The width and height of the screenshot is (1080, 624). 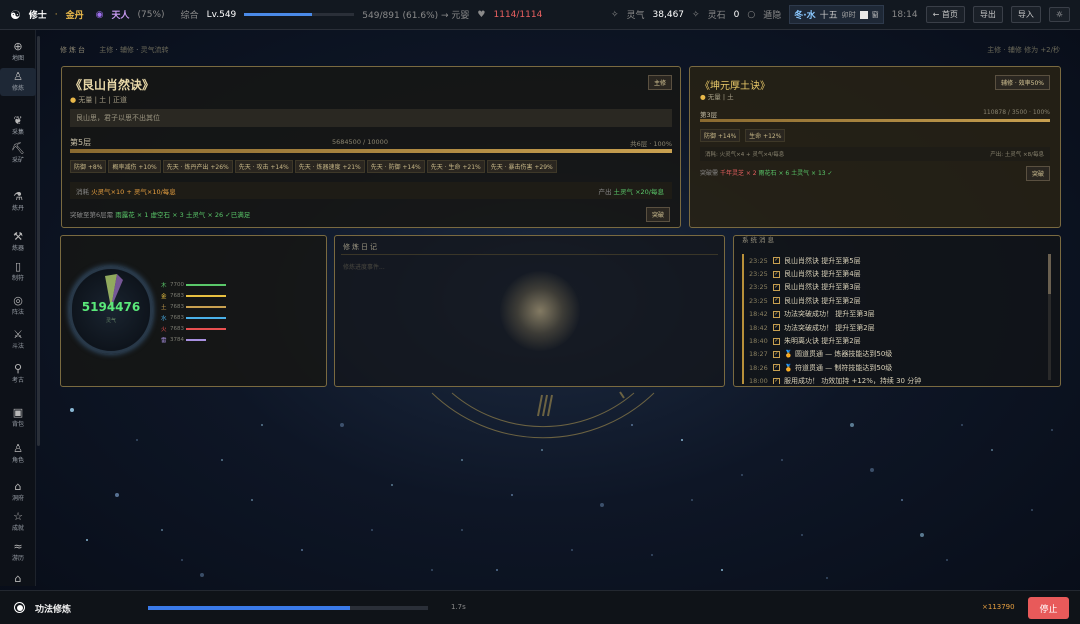 What do you see at coordinates (481, 14) in the screenshot?
I see `heart-icon: ♥` at bounding box center [481, 14].